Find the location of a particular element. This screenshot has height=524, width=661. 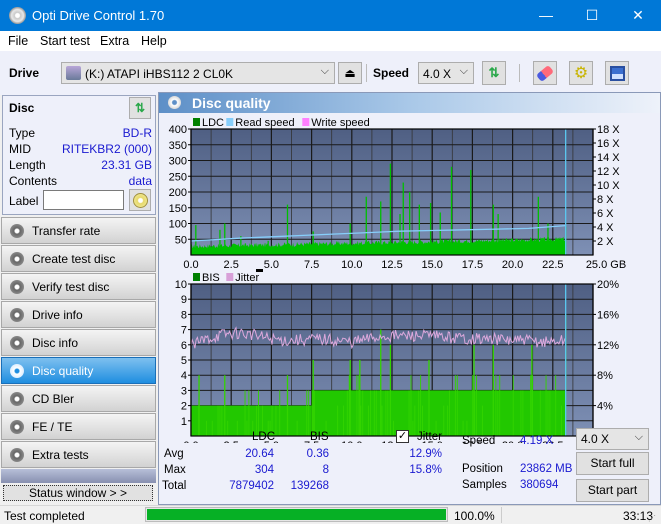

panel-title: Disc quality is located at coordinates (231, 103).